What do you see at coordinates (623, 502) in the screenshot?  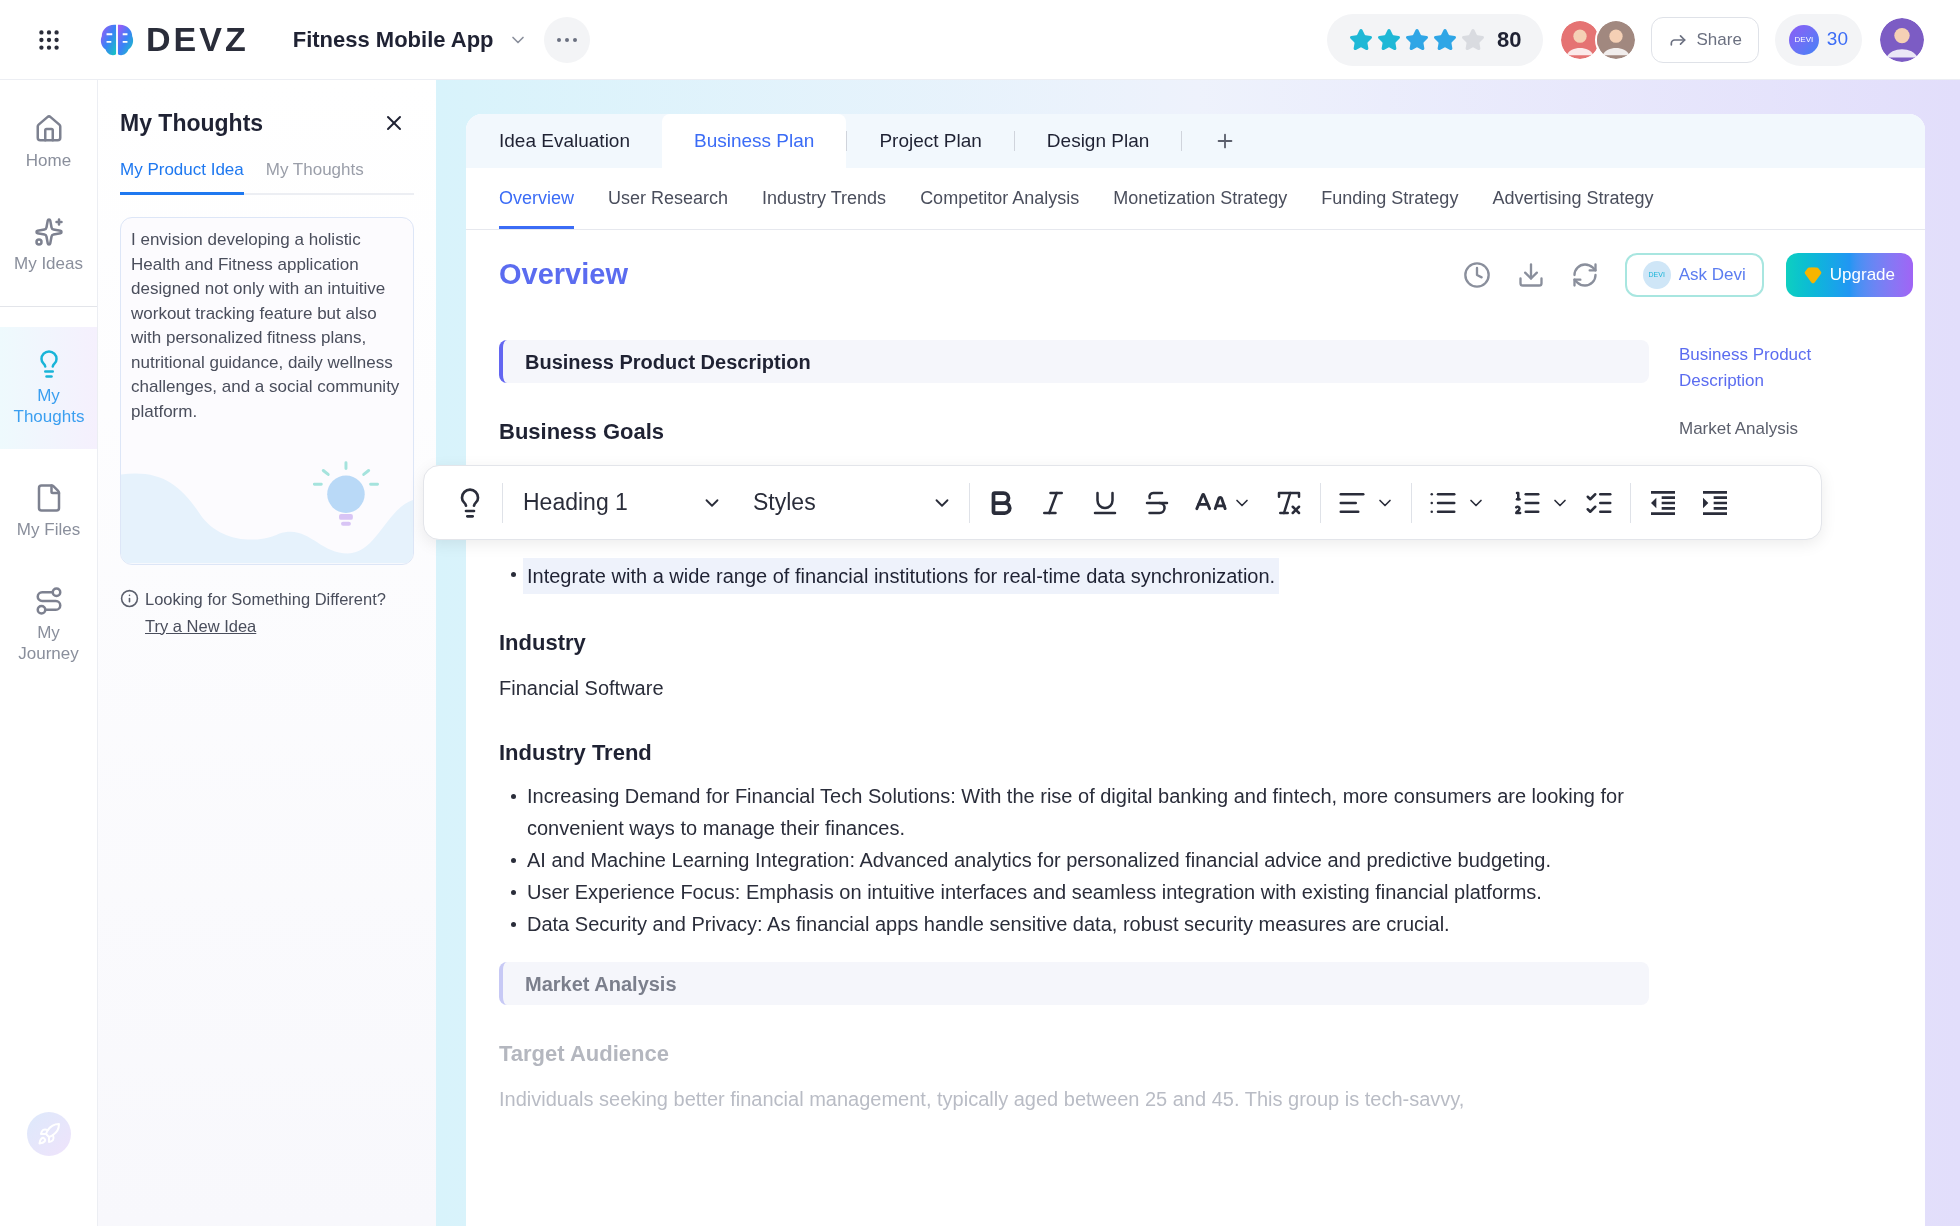 I see `block-type-dropdown: Heading 1` at bounding box center [623, 502].